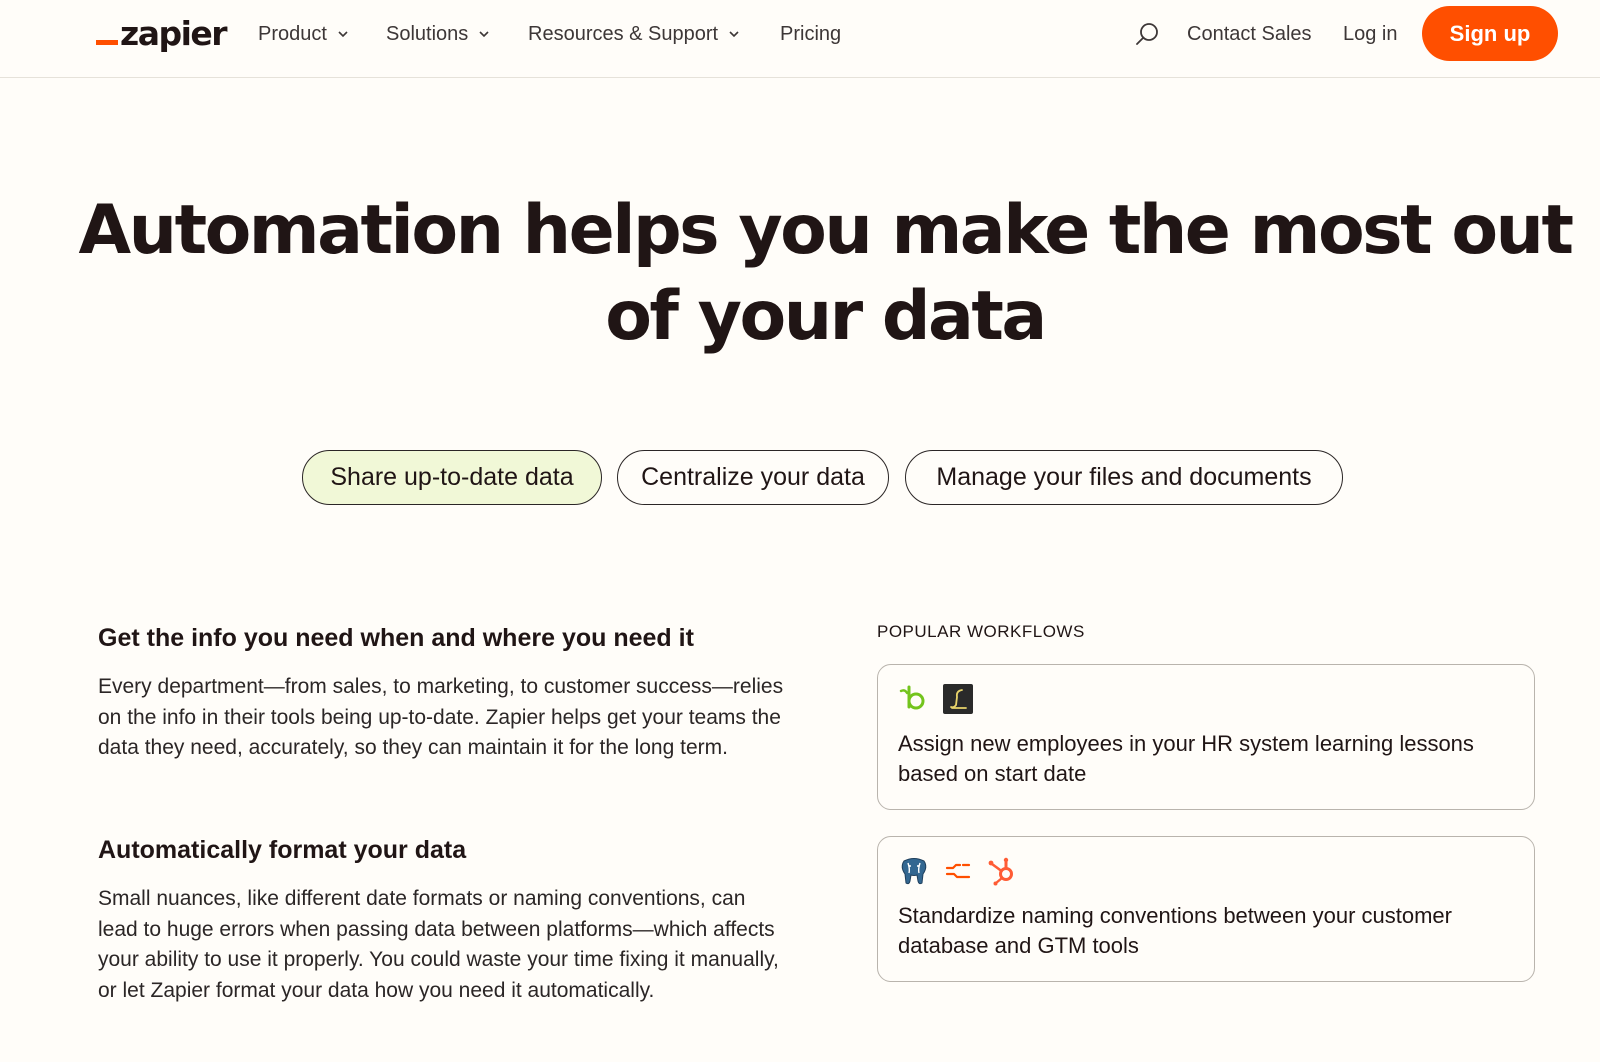 This screenshot has height=1062, width=1600. Describe the element at coordinates (292, 33) in the screenshot. I see `nav-item-label: Product` at that location.